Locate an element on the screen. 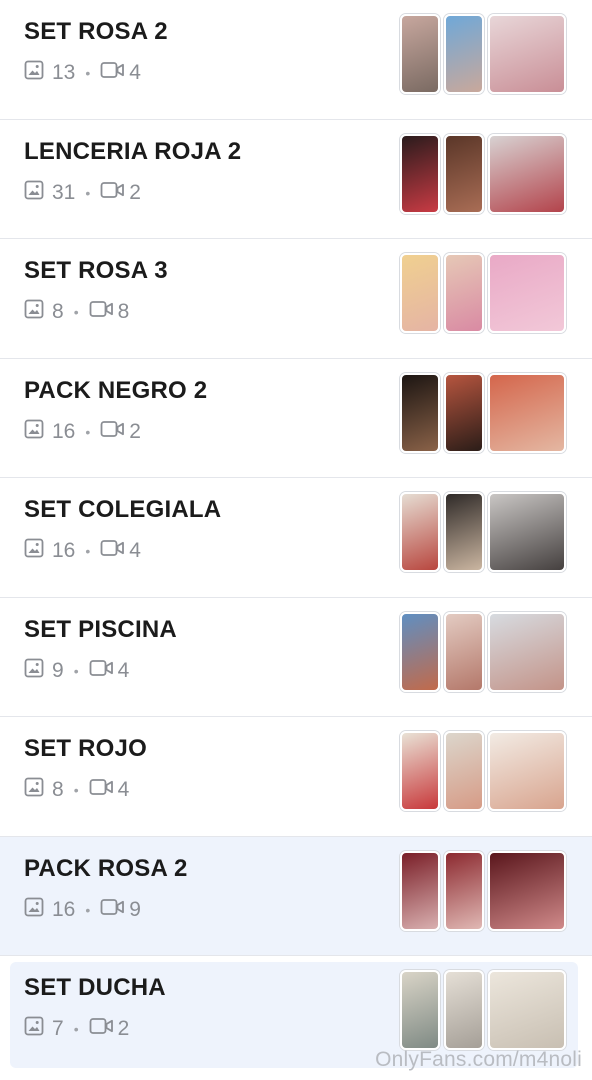  watermark-text: OnlyFans.com/m4noli is located at coordinates (478, 1059).